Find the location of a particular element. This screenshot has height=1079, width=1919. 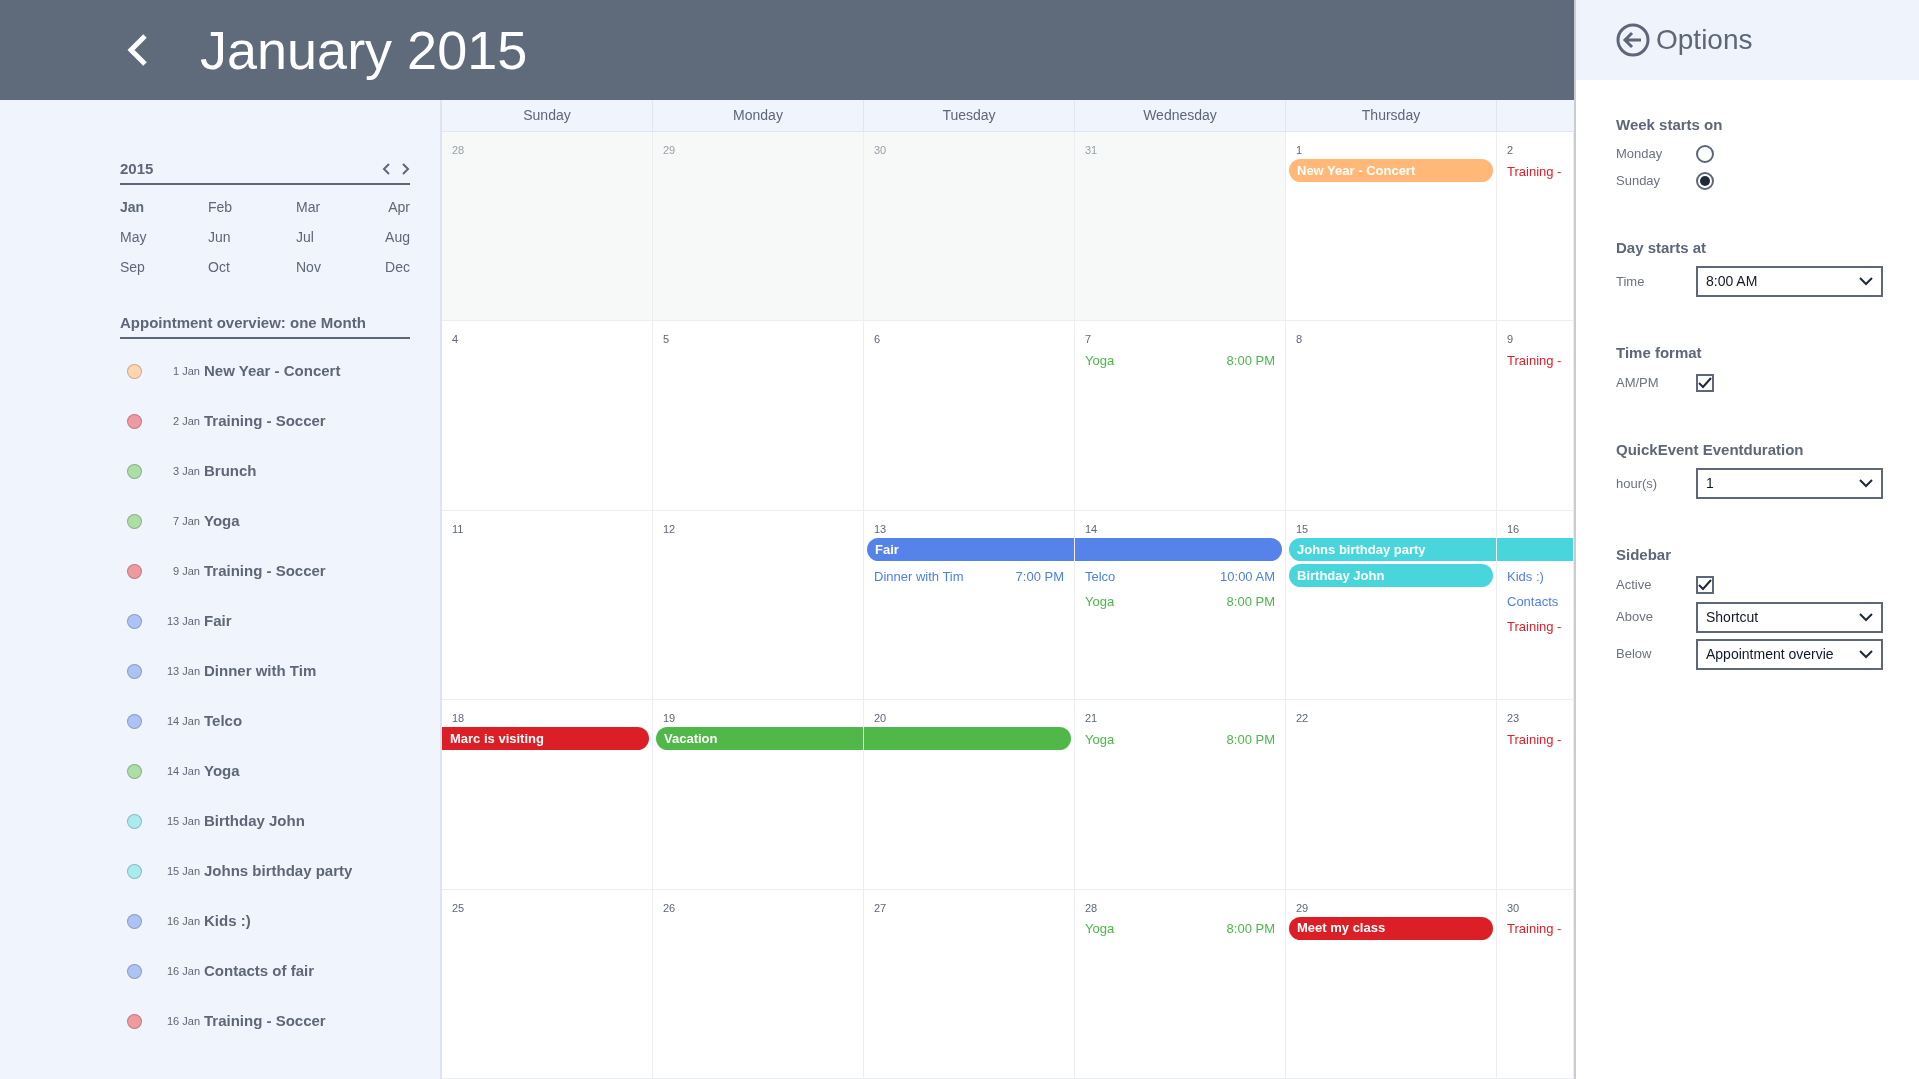

day-cell: 1 New Year - Concert is located at coordinates (1391, 226).